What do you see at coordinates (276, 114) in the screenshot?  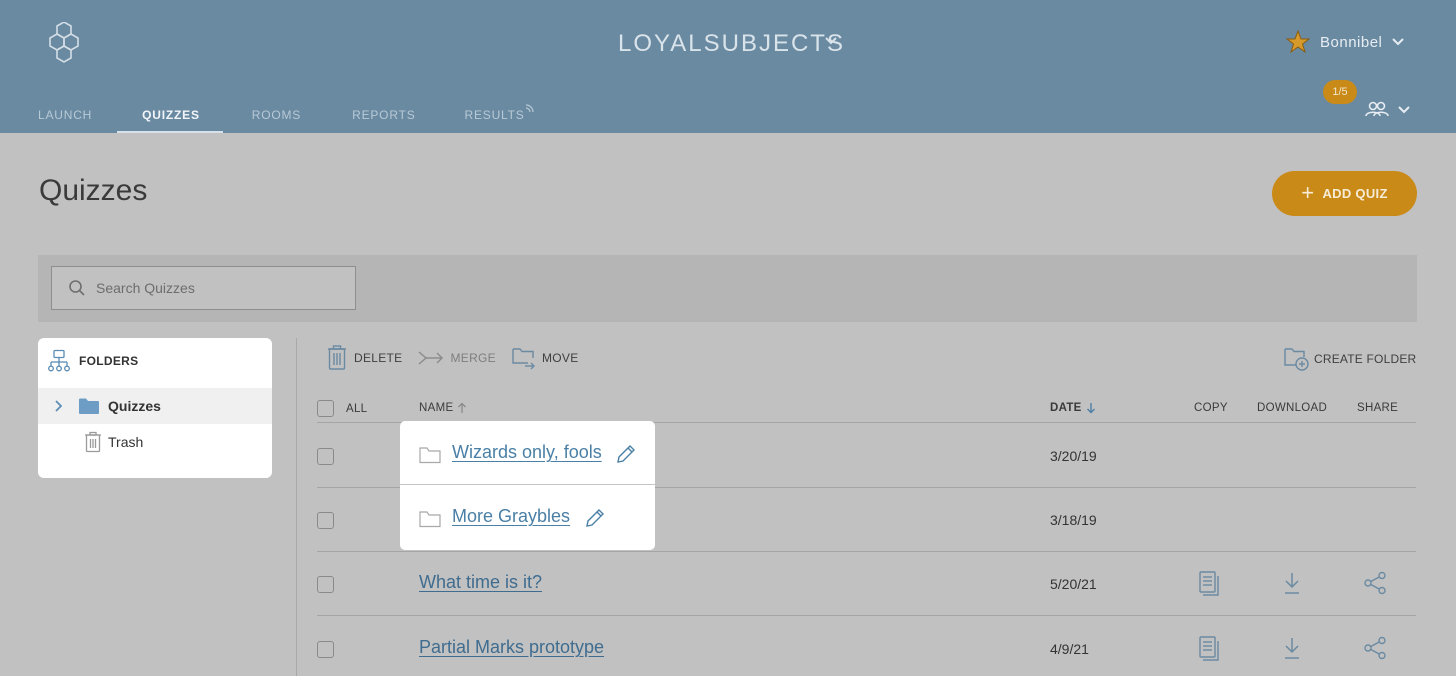 I see `tab-rooms: ROOMS` at bounding box center [276, 114].